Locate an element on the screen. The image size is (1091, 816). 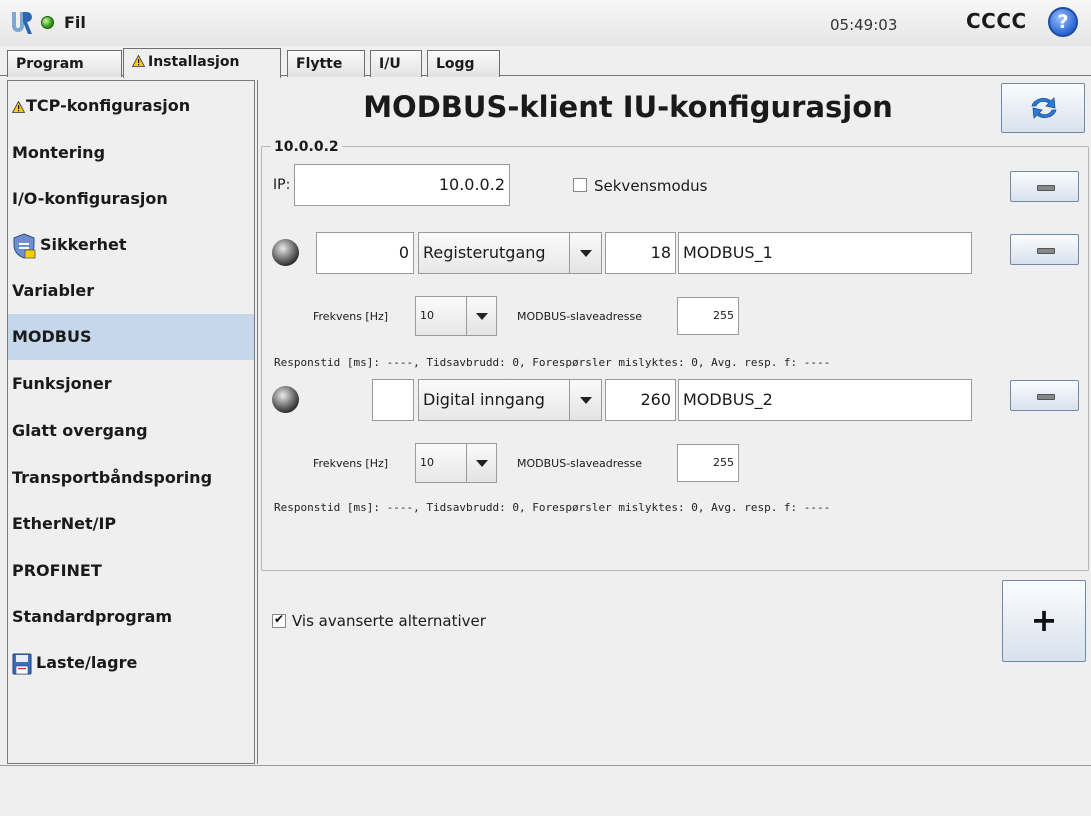
sidebar-item-features: Funksjoner is located at coordinates (131, 384).